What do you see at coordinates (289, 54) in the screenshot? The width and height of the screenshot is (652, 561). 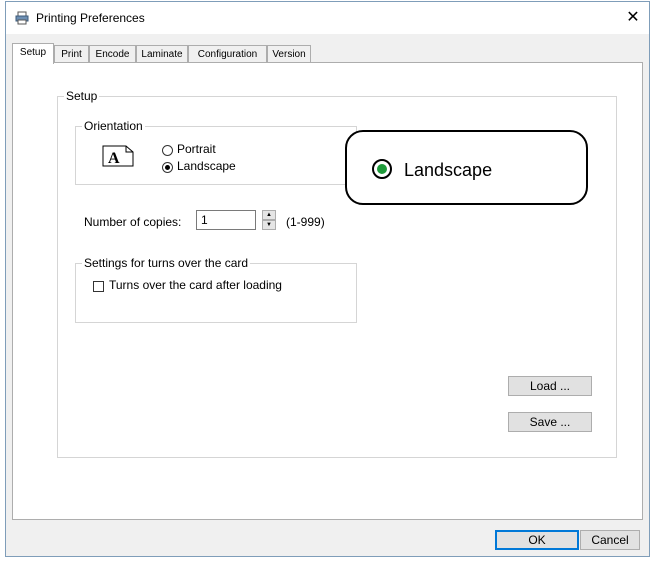 I see `tab-version: Version` at bounding box center [289, 54].